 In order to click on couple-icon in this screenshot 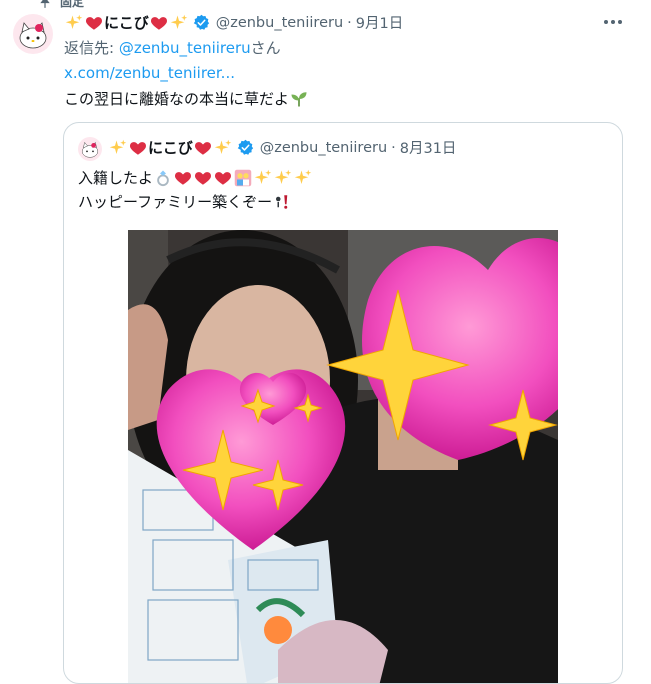, I will do `click(243, 177)`.